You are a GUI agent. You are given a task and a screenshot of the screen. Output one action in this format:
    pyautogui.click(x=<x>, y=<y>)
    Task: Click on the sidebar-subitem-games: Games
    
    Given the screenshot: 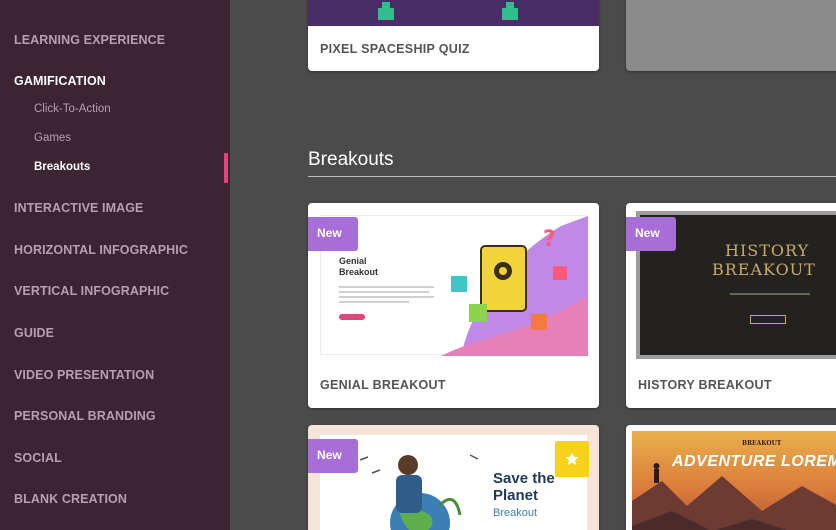 What is the action you would take?
    pyautogui.click(x=52, y=138)
    